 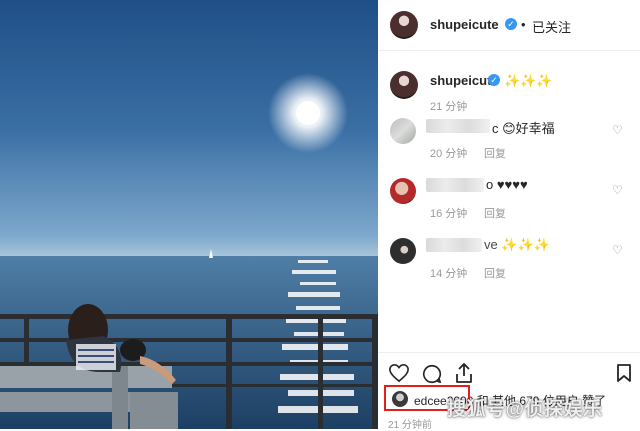 I want to click on caption-author-avatar, so click(x=404, y=85).